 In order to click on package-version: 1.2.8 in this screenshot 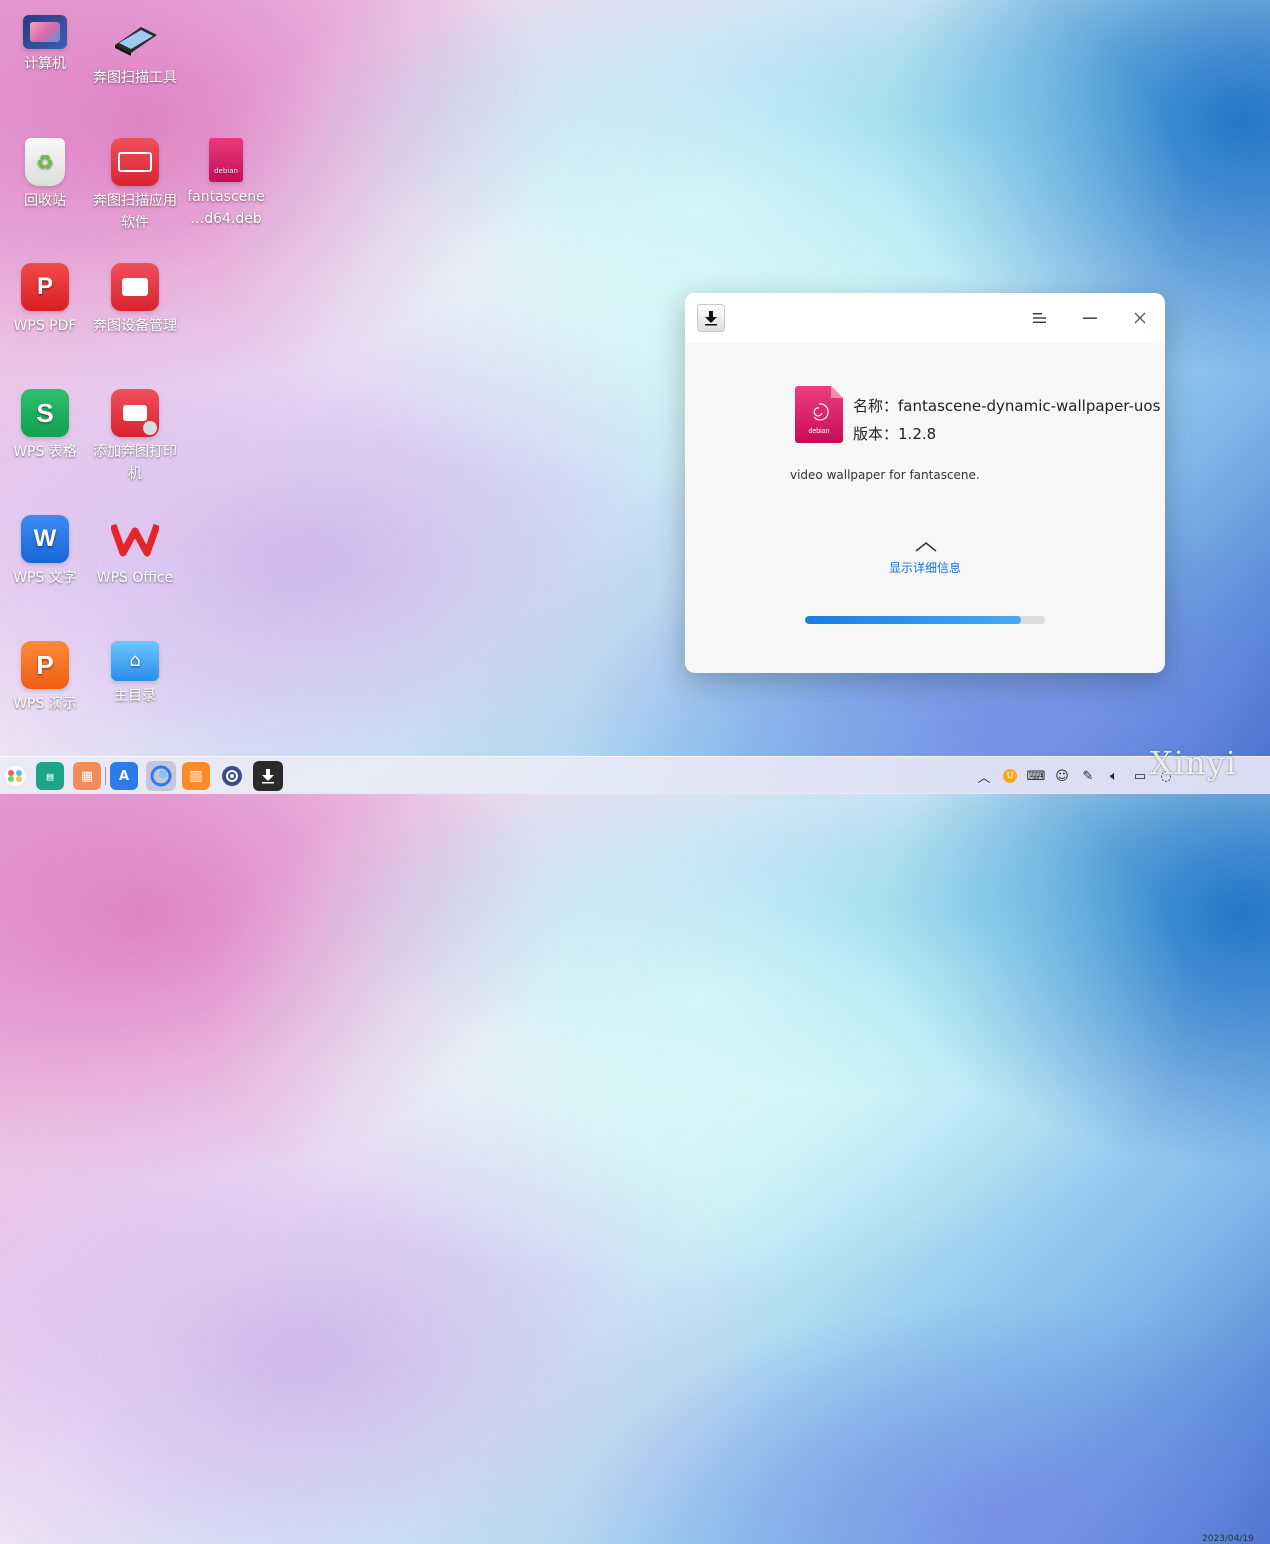, I will do `click(917, 434)`.